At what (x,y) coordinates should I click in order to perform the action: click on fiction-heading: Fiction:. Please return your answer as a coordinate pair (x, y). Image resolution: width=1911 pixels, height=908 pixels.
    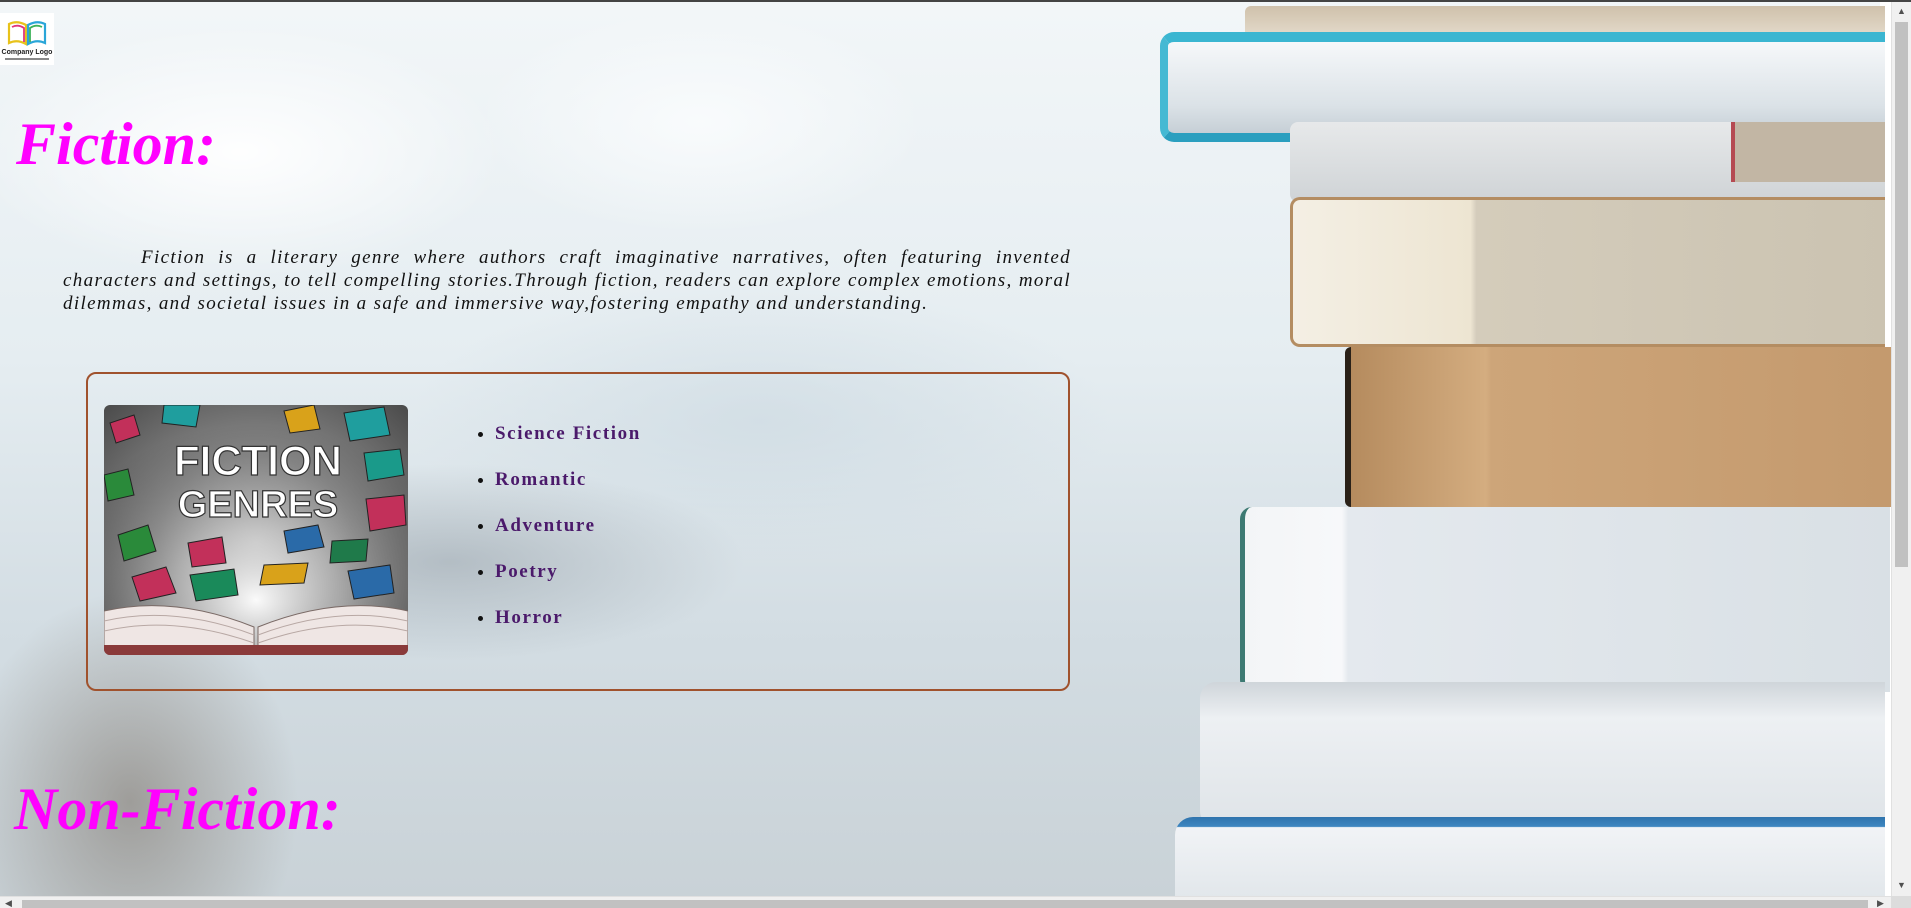
    Looking at the image, I should click on (116, 144).